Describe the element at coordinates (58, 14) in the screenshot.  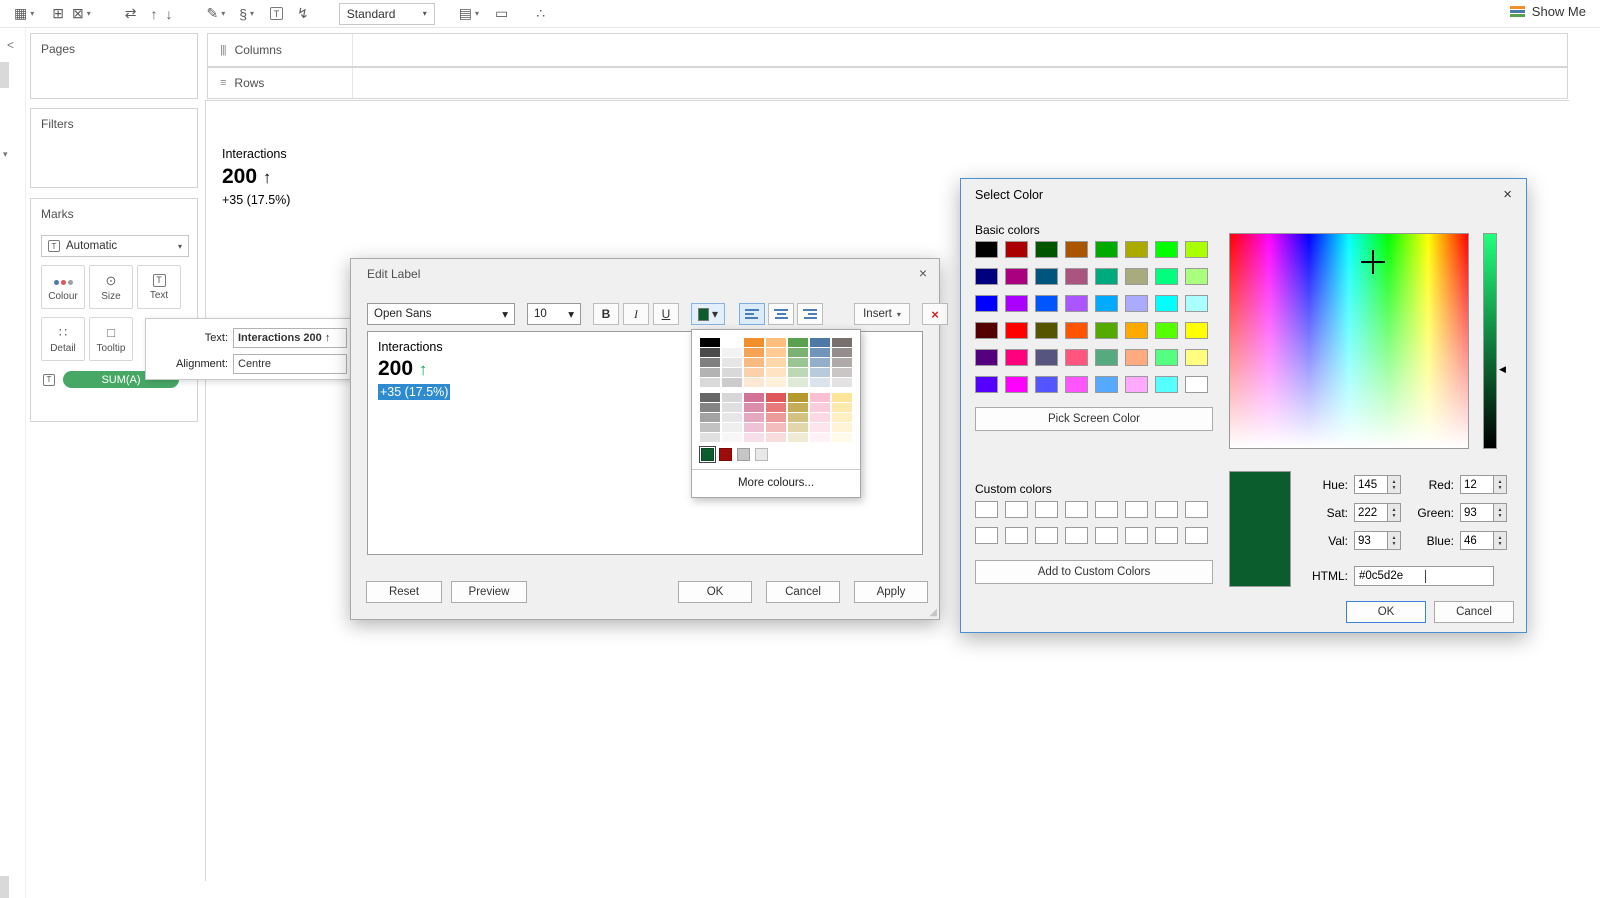
I see `new-worksheet-button: ⊞` at that location.